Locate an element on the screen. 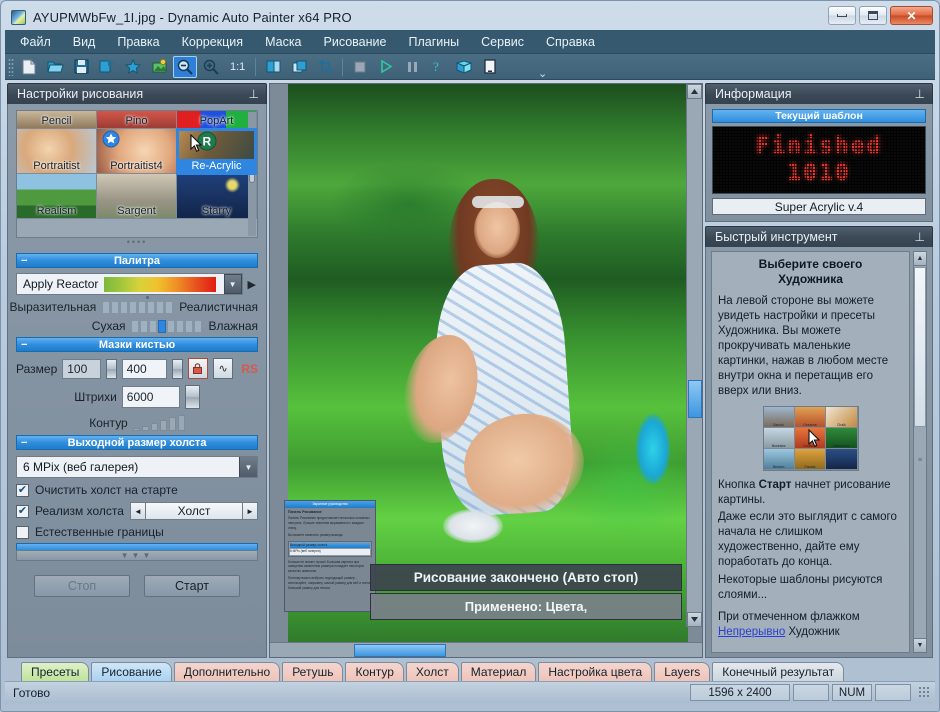 Image resolution: width=940 pixels, height=712 pixels. quick-tool-thumb: Illustrator is located at coordinates (779, 438).